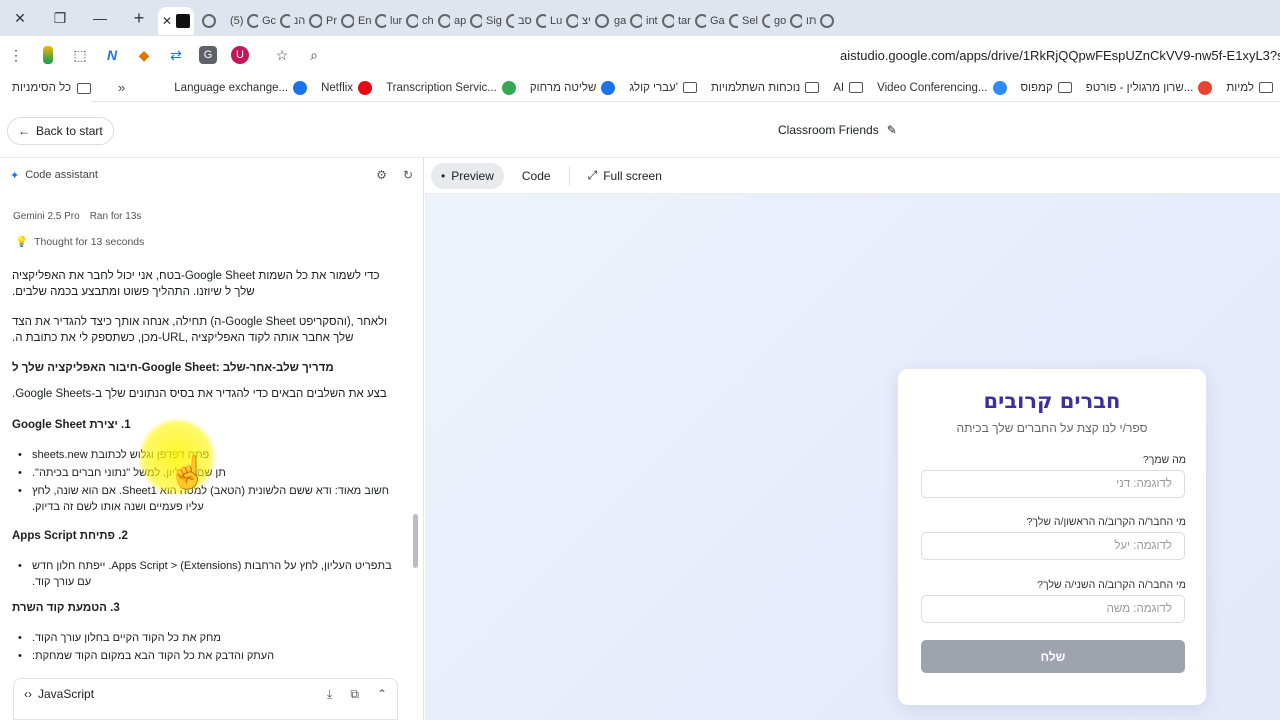 The width and height of the screenshot is (1280, 720). I want to click on browser-tab: ch, so click(434, 21).